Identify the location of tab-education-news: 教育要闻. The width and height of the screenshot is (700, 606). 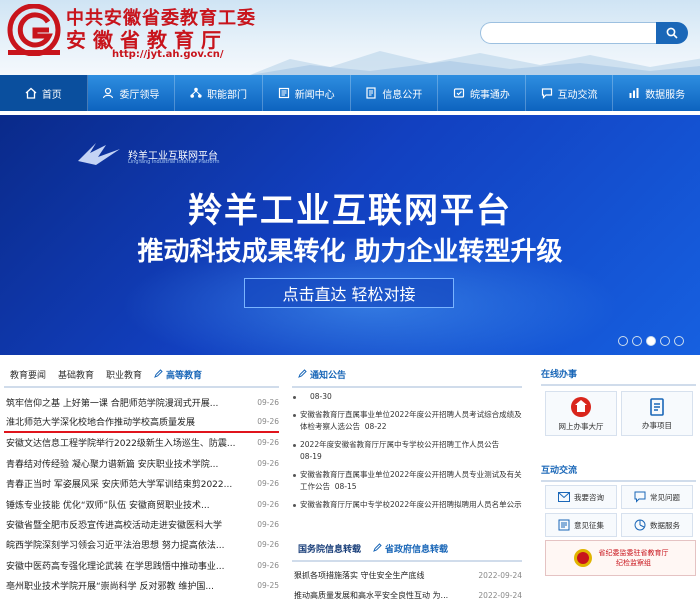
(28, 376).